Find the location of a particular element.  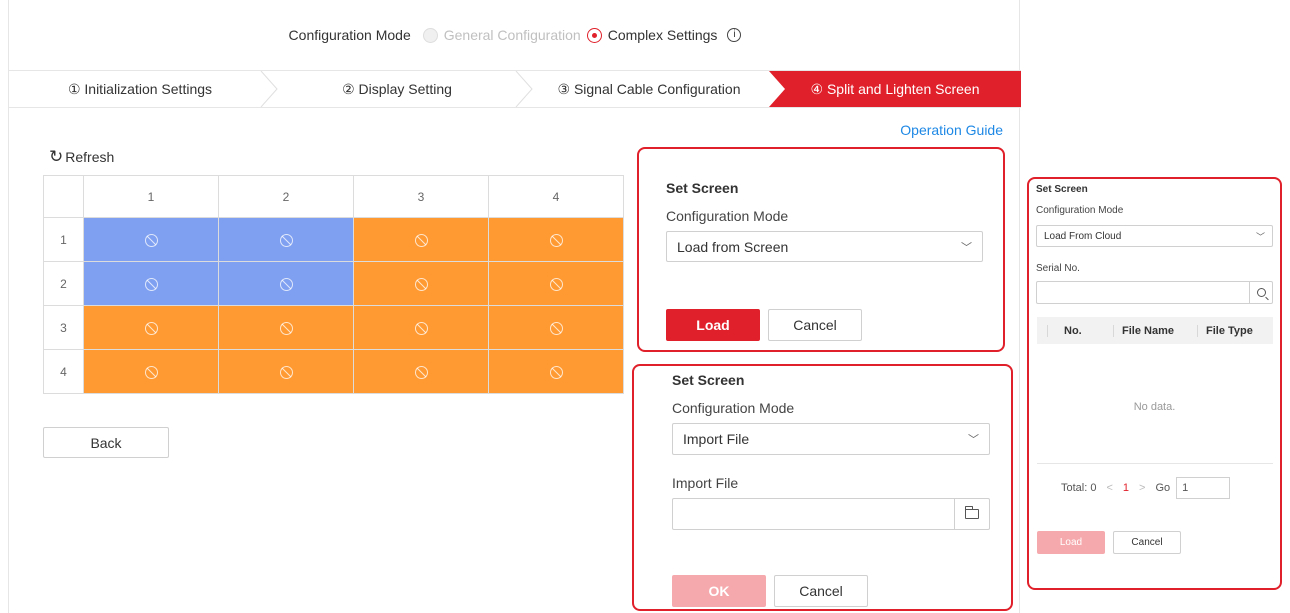

ok-button: OK is located at coordinates (719, 591).